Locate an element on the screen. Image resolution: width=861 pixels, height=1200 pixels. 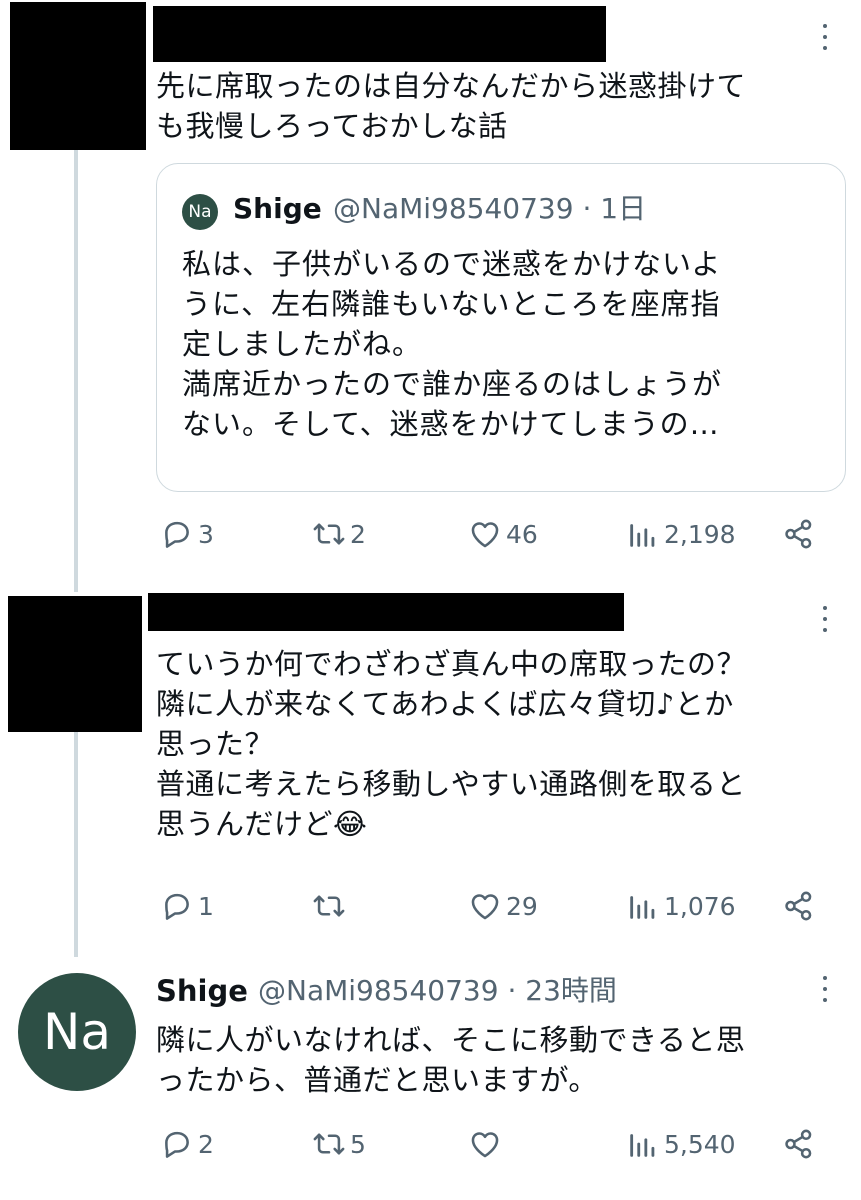
reply-button: 1 is located at coordinates (187, 906).